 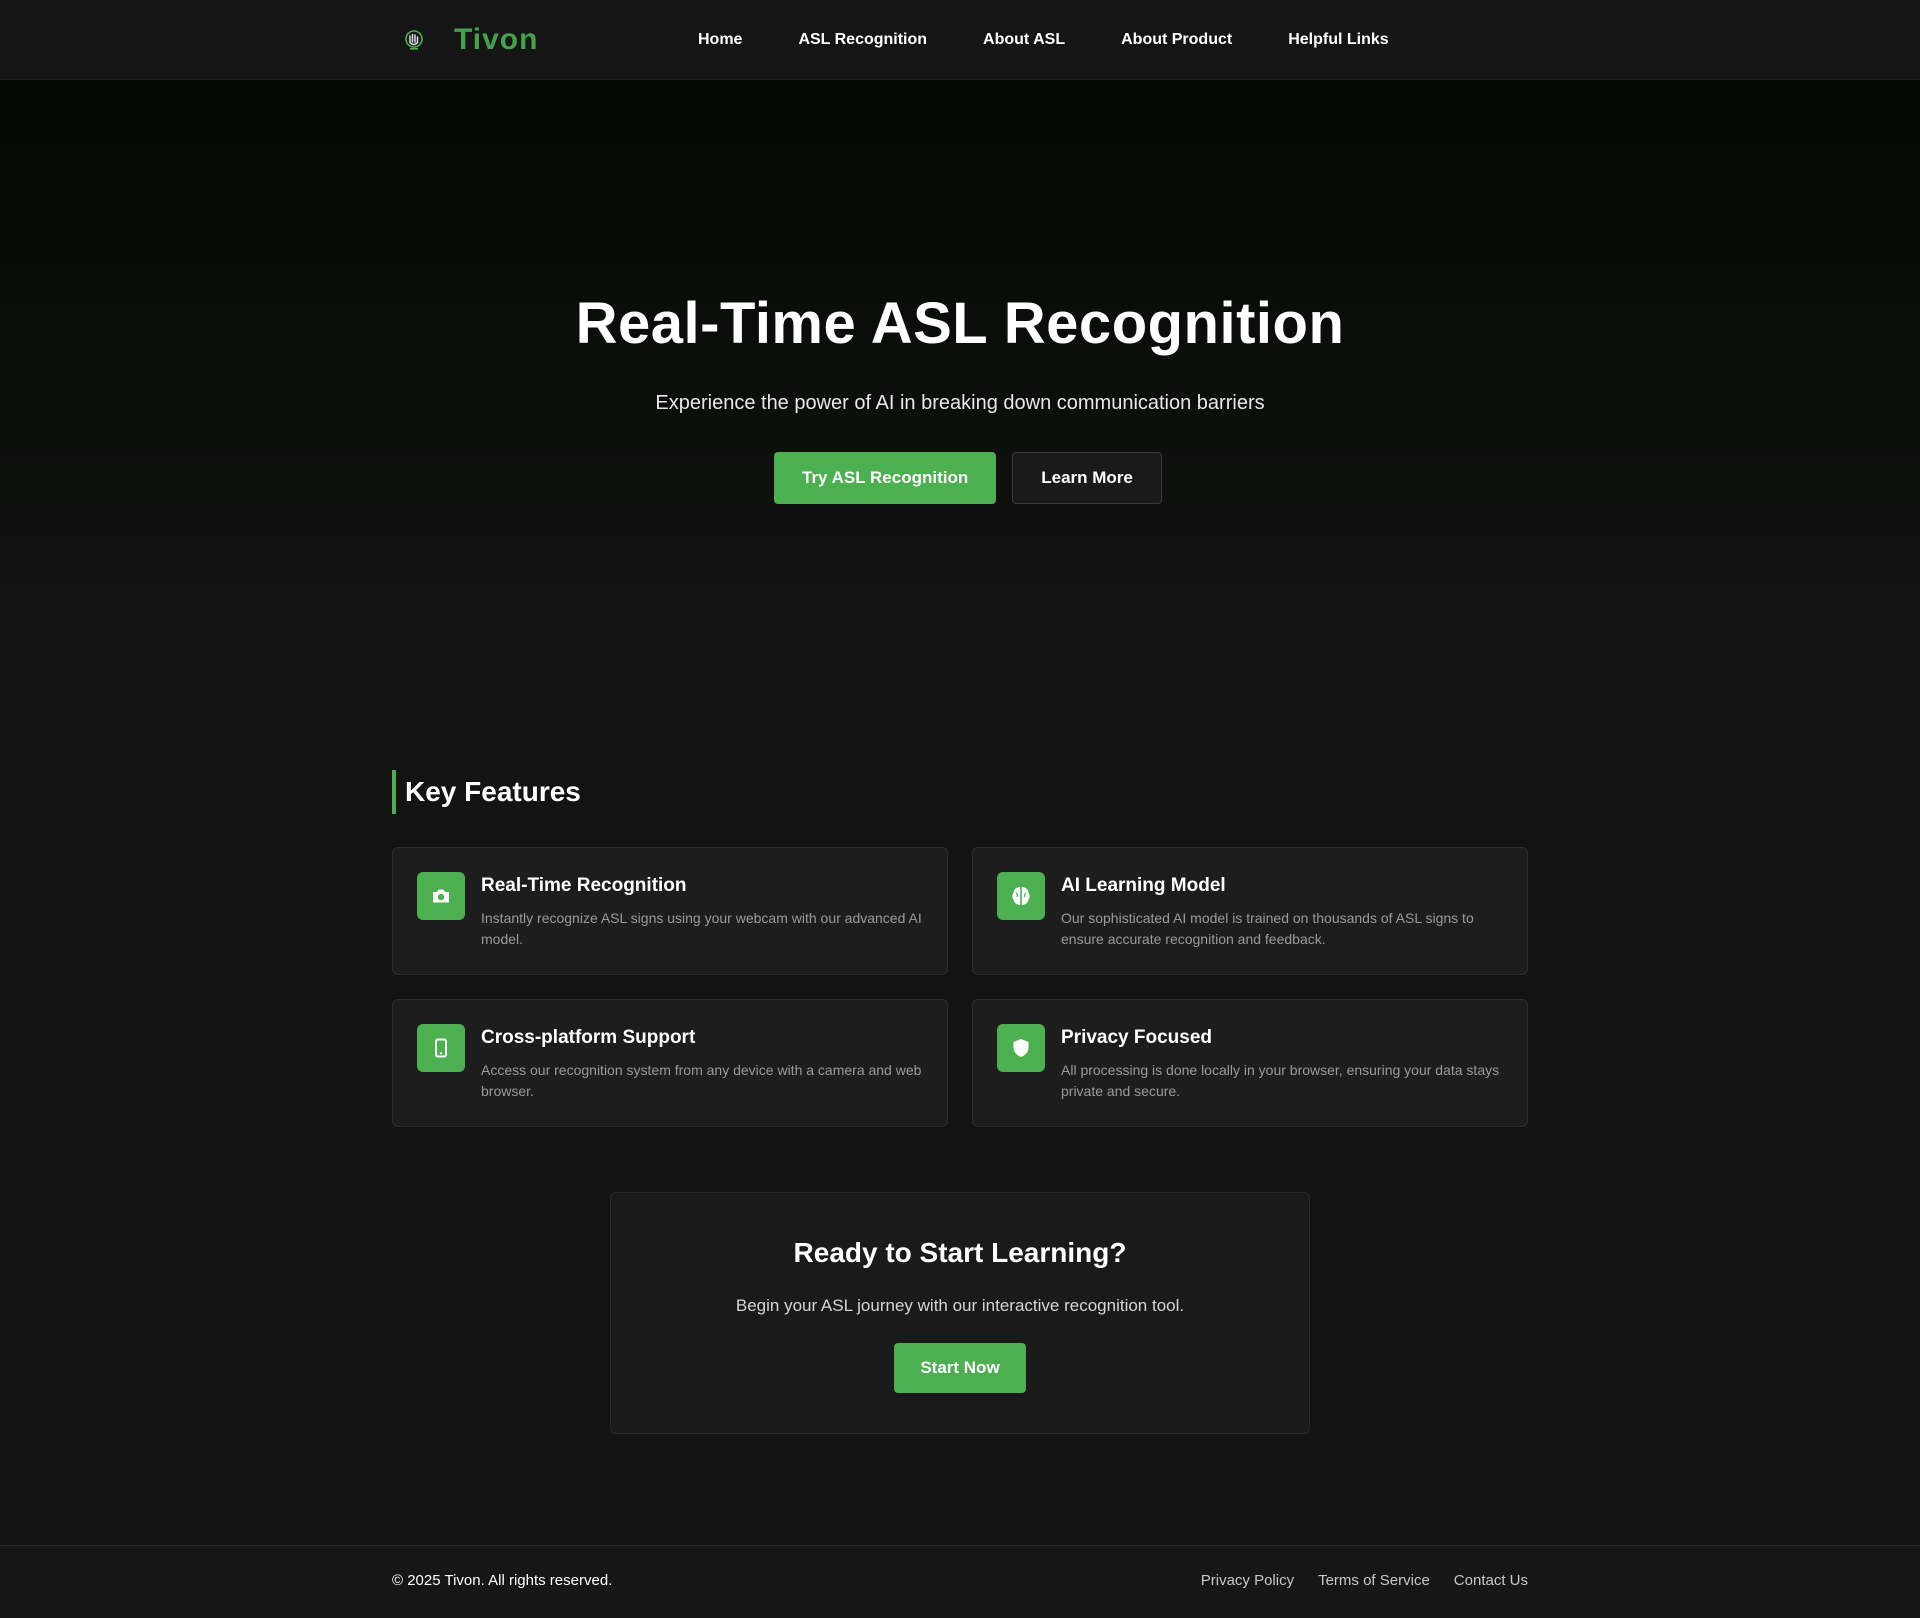 What do you see at coordinates (1143, 885) in the screenshot?
I see `feature-title: AI Learning Model` at bounding box center [1143, 885].